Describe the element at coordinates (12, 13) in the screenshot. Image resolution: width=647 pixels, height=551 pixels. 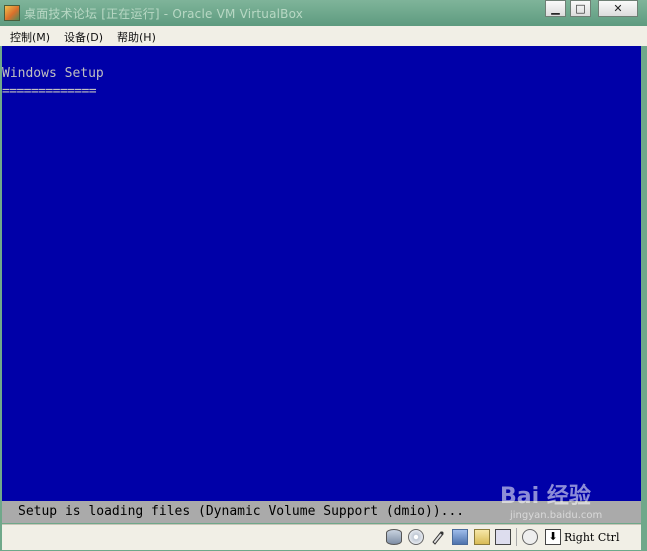
I see `virtualbox-app-icon` at that location.